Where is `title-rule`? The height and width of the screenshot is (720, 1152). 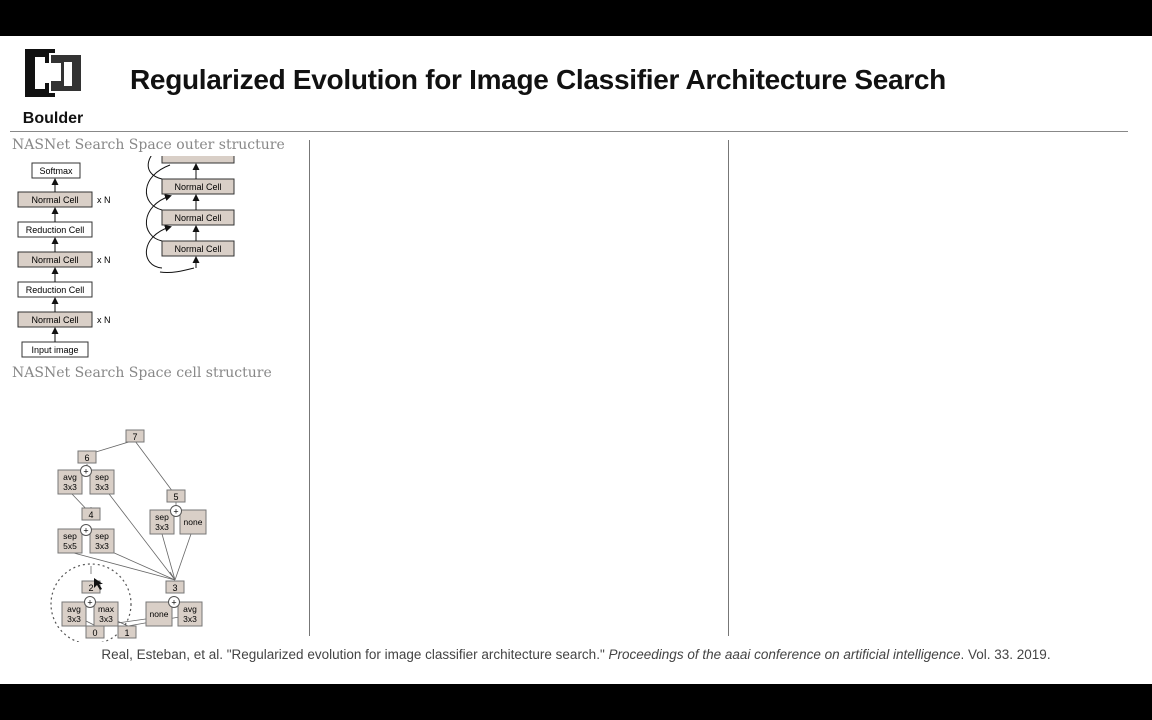
title-rule is located at coordinates (569, 131).